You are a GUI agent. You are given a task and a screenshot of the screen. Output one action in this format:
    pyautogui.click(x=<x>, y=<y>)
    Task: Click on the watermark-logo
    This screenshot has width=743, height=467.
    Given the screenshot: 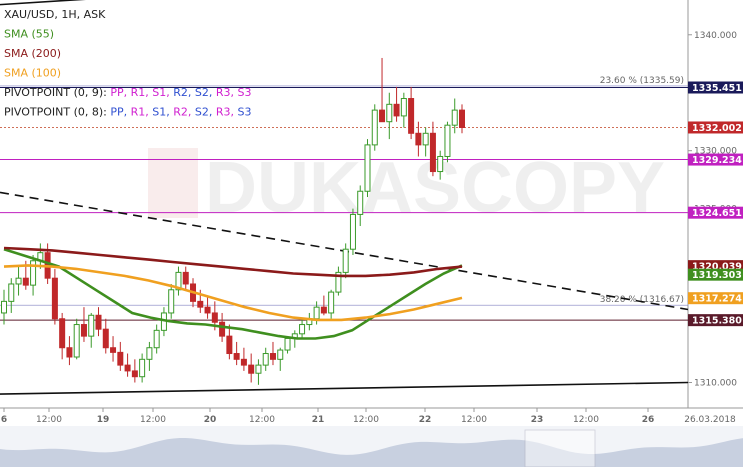 What is the action you would take?
    pyautogui.click(x=173, y=183)
    